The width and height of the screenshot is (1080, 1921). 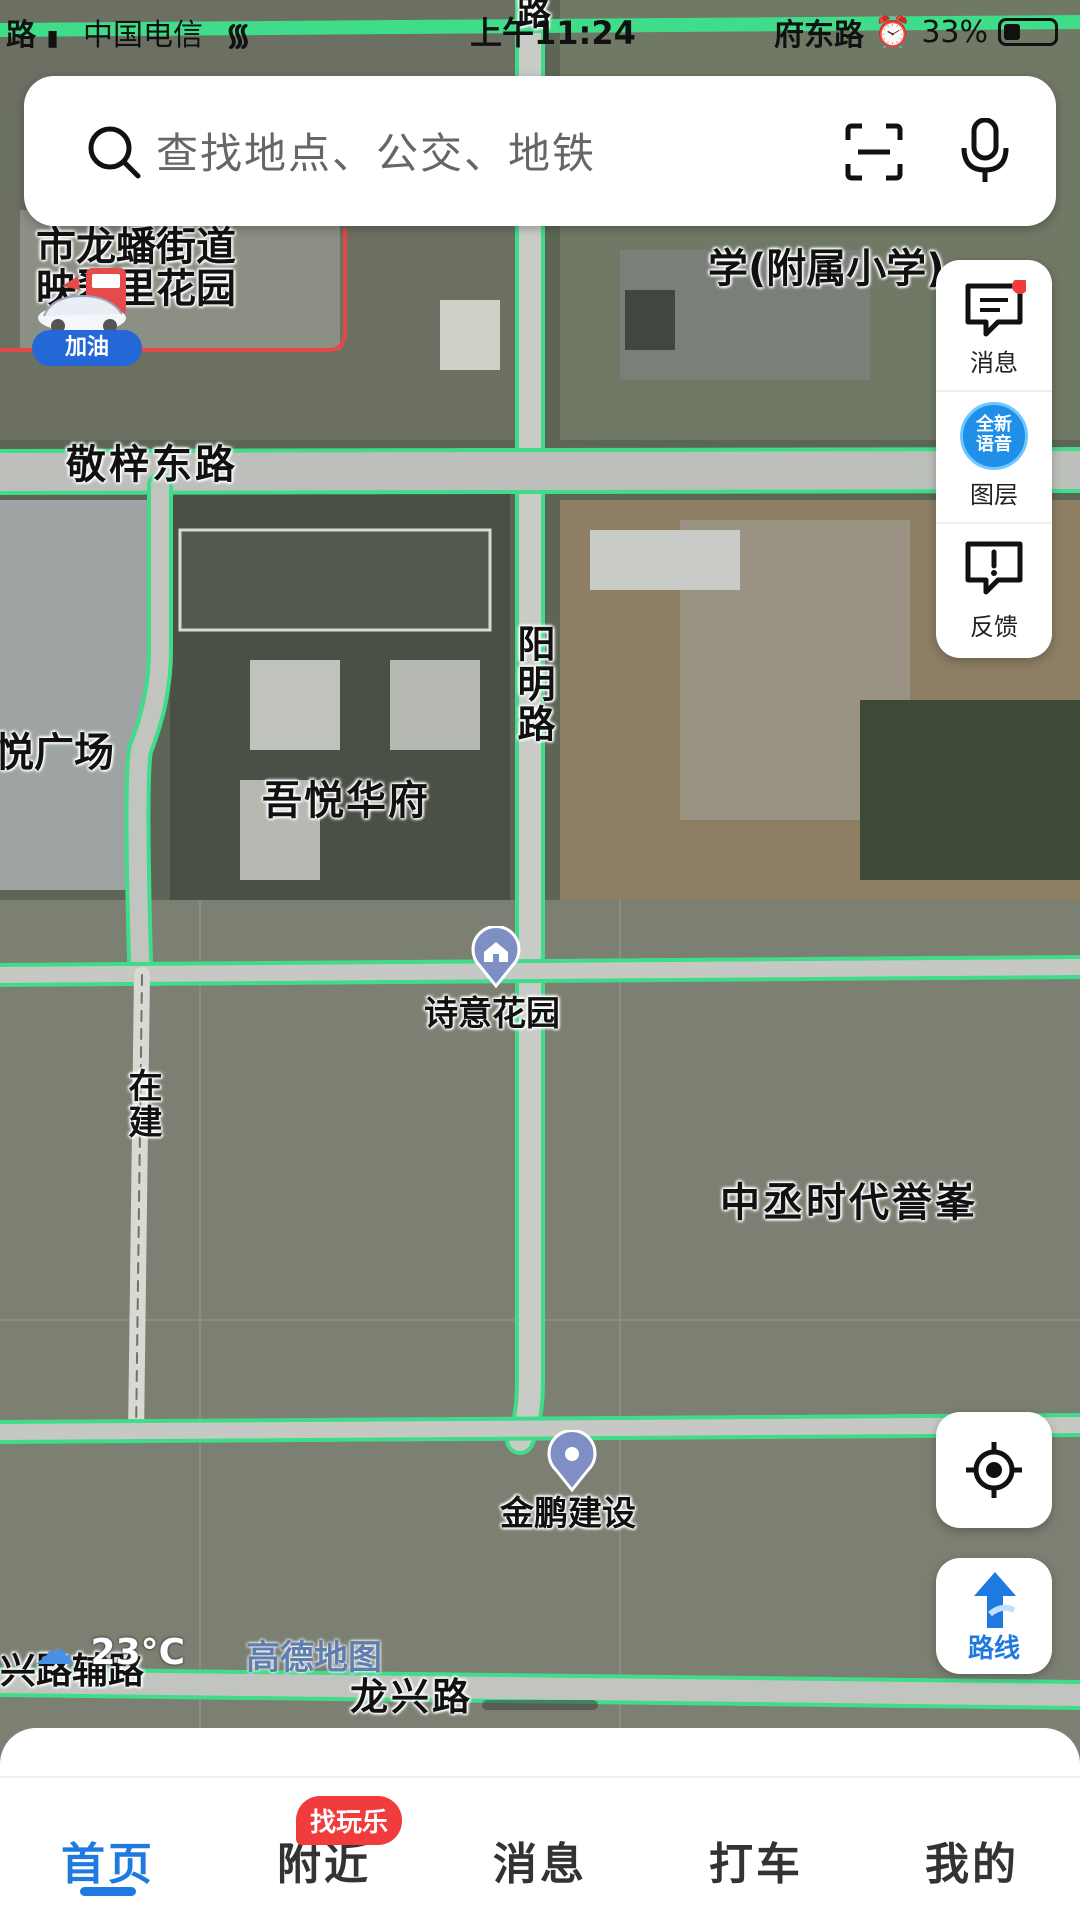 I want to click on feedback-icon, so click(x=994, y=568).